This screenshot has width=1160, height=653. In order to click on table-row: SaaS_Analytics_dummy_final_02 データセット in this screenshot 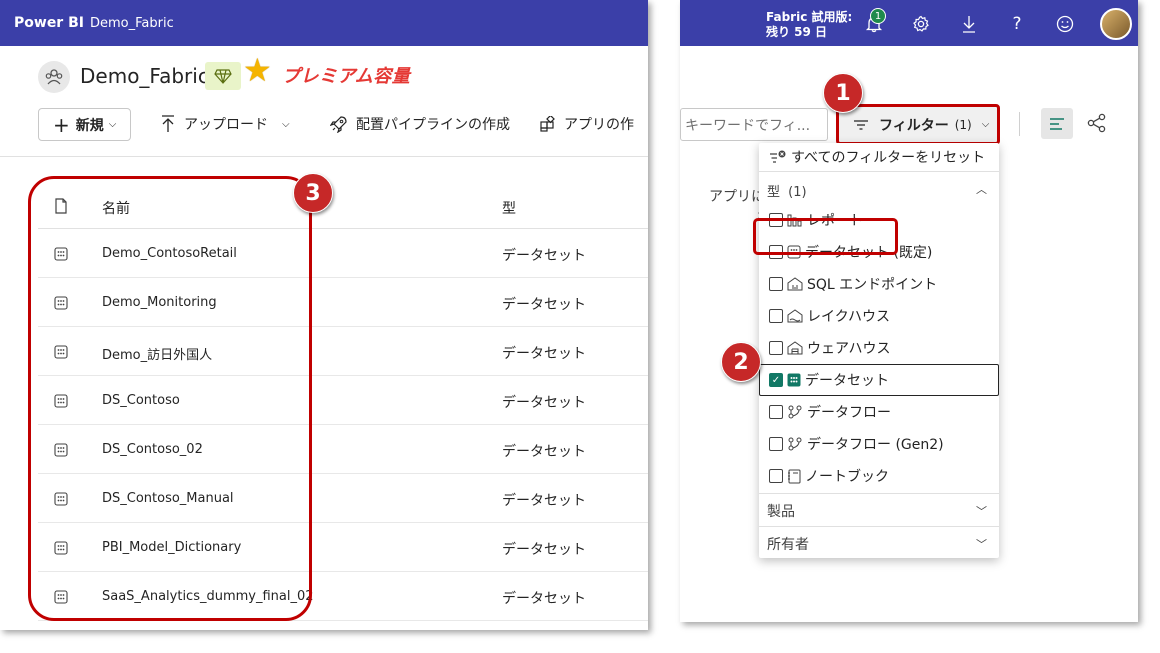, I will do `click(343, 596)`.